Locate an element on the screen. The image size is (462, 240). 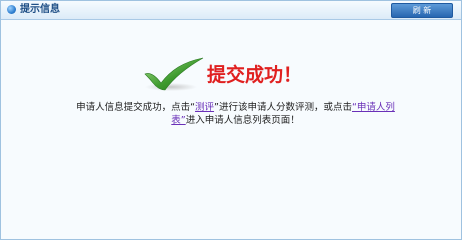
refresh-button: 刷 新 is located at coordinates (422, 10).